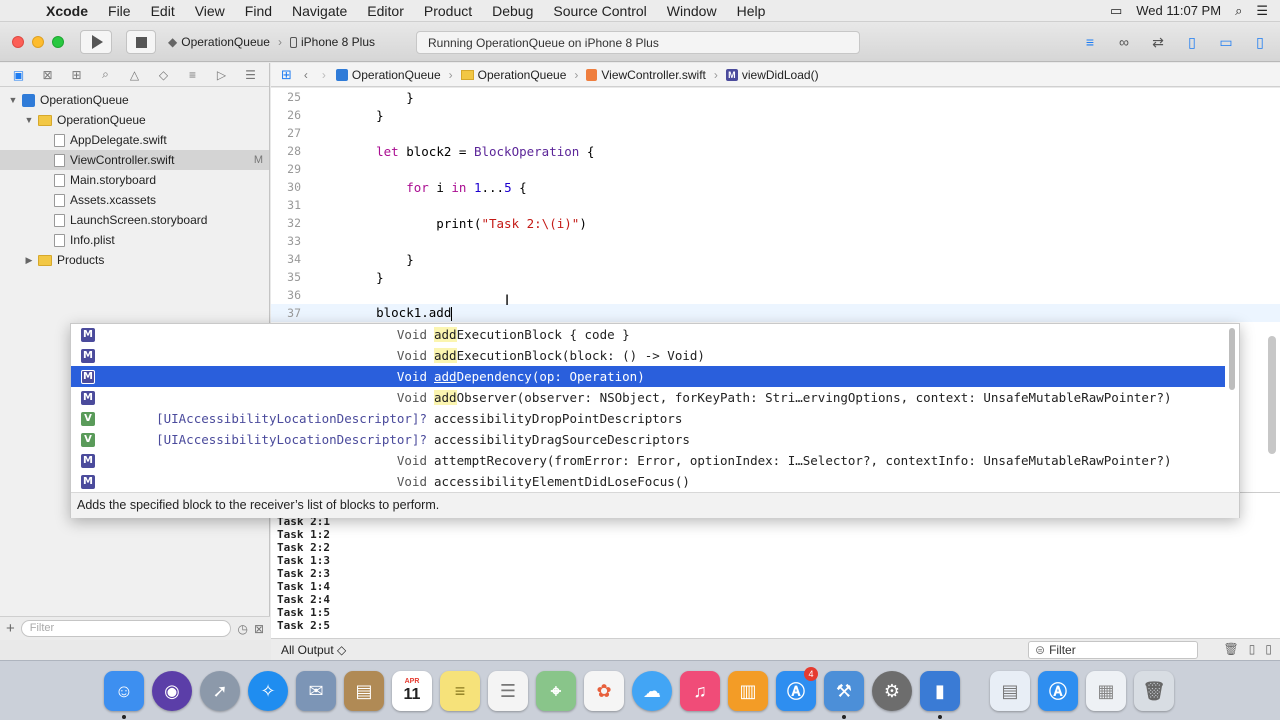 The width and height of the screenshot is (1280, 720). Describe the element at coordinates (692, 11) in the screenshot. I see `menu-window: Window` at that location.